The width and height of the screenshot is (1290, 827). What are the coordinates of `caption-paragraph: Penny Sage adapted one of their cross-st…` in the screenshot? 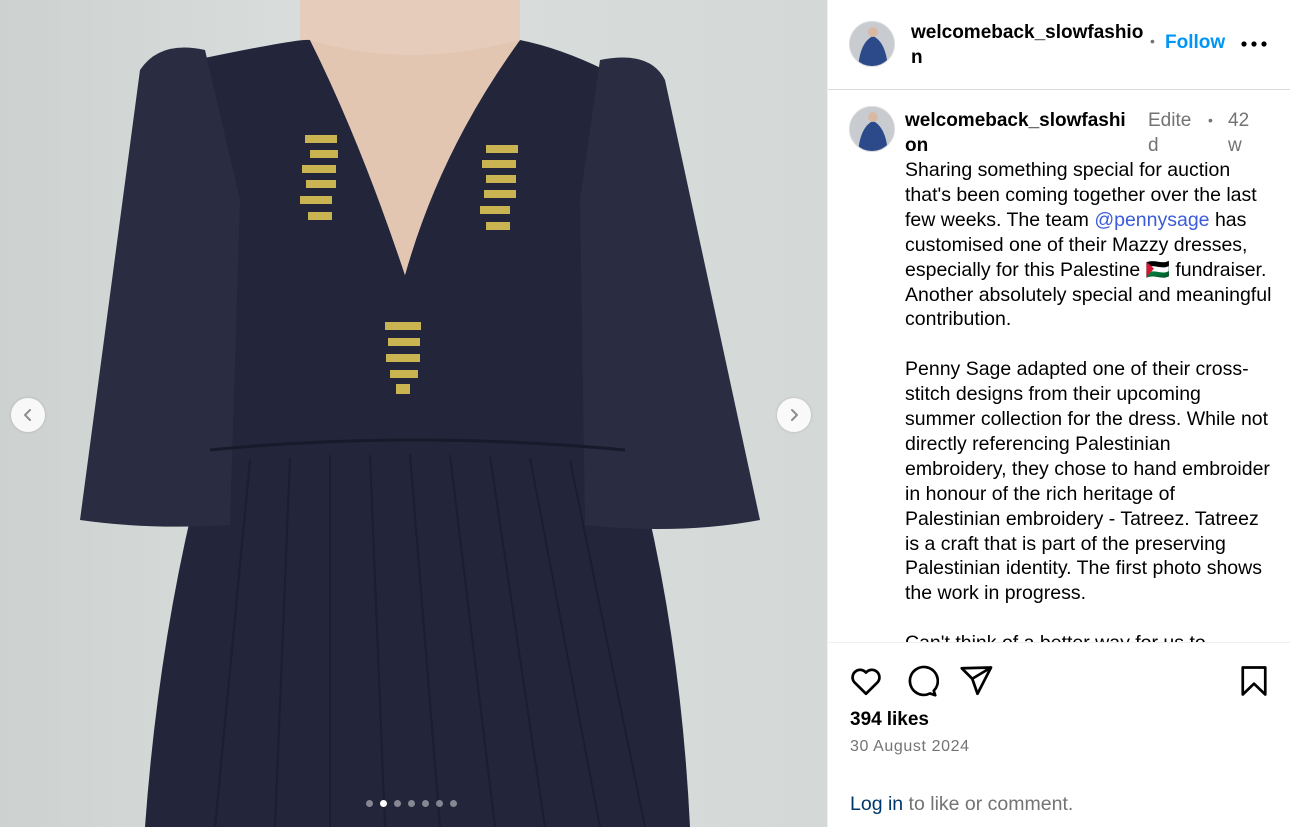 It's located at (1087, 481).